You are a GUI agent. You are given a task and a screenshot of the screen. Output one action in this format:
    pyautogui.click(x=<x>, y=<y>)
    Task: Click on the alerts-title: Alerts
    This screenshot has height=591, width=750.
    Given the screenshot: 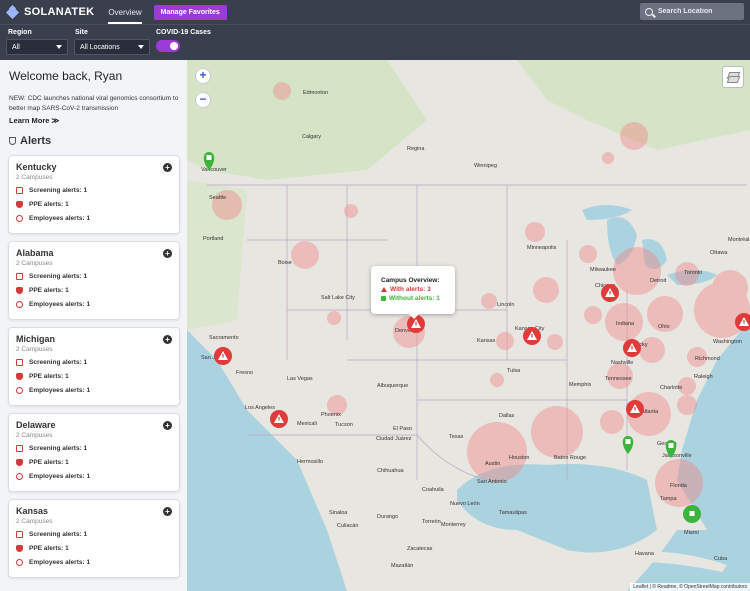 What is the action you would take?
    pyautogui.click(x=36, y=141)
    